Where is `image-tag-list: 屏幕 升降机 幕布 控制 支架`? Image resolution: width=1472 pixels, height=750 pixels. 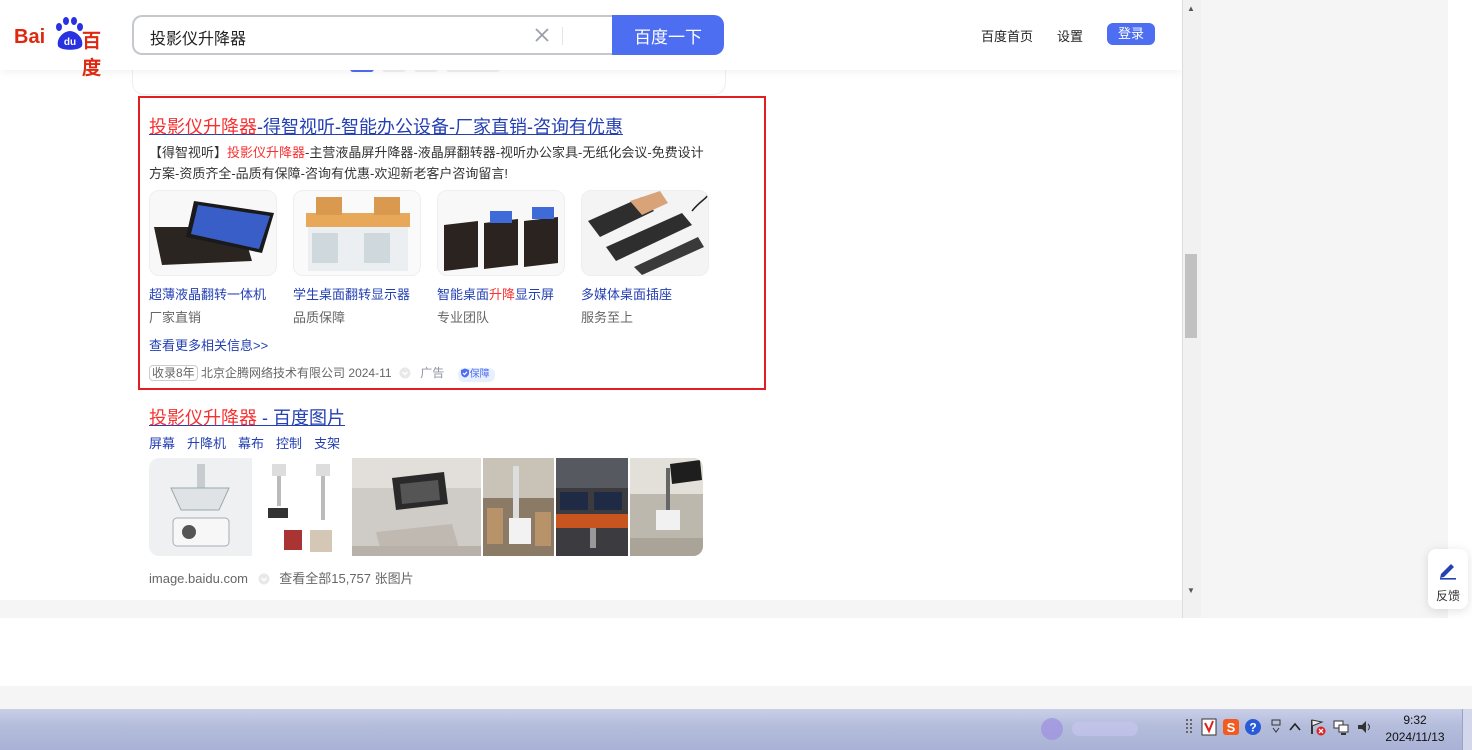
image-tag-list: 屏幕 升降机 幕布 控制 支架 is located at coordinates (250, 442).